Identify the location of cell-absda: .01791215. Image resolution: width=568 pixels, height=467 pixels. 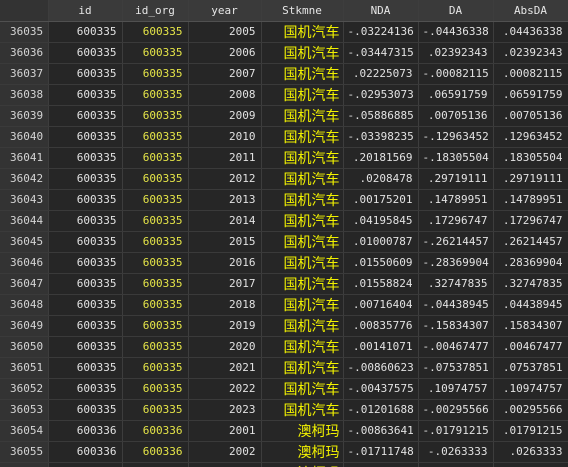
(530, 431).